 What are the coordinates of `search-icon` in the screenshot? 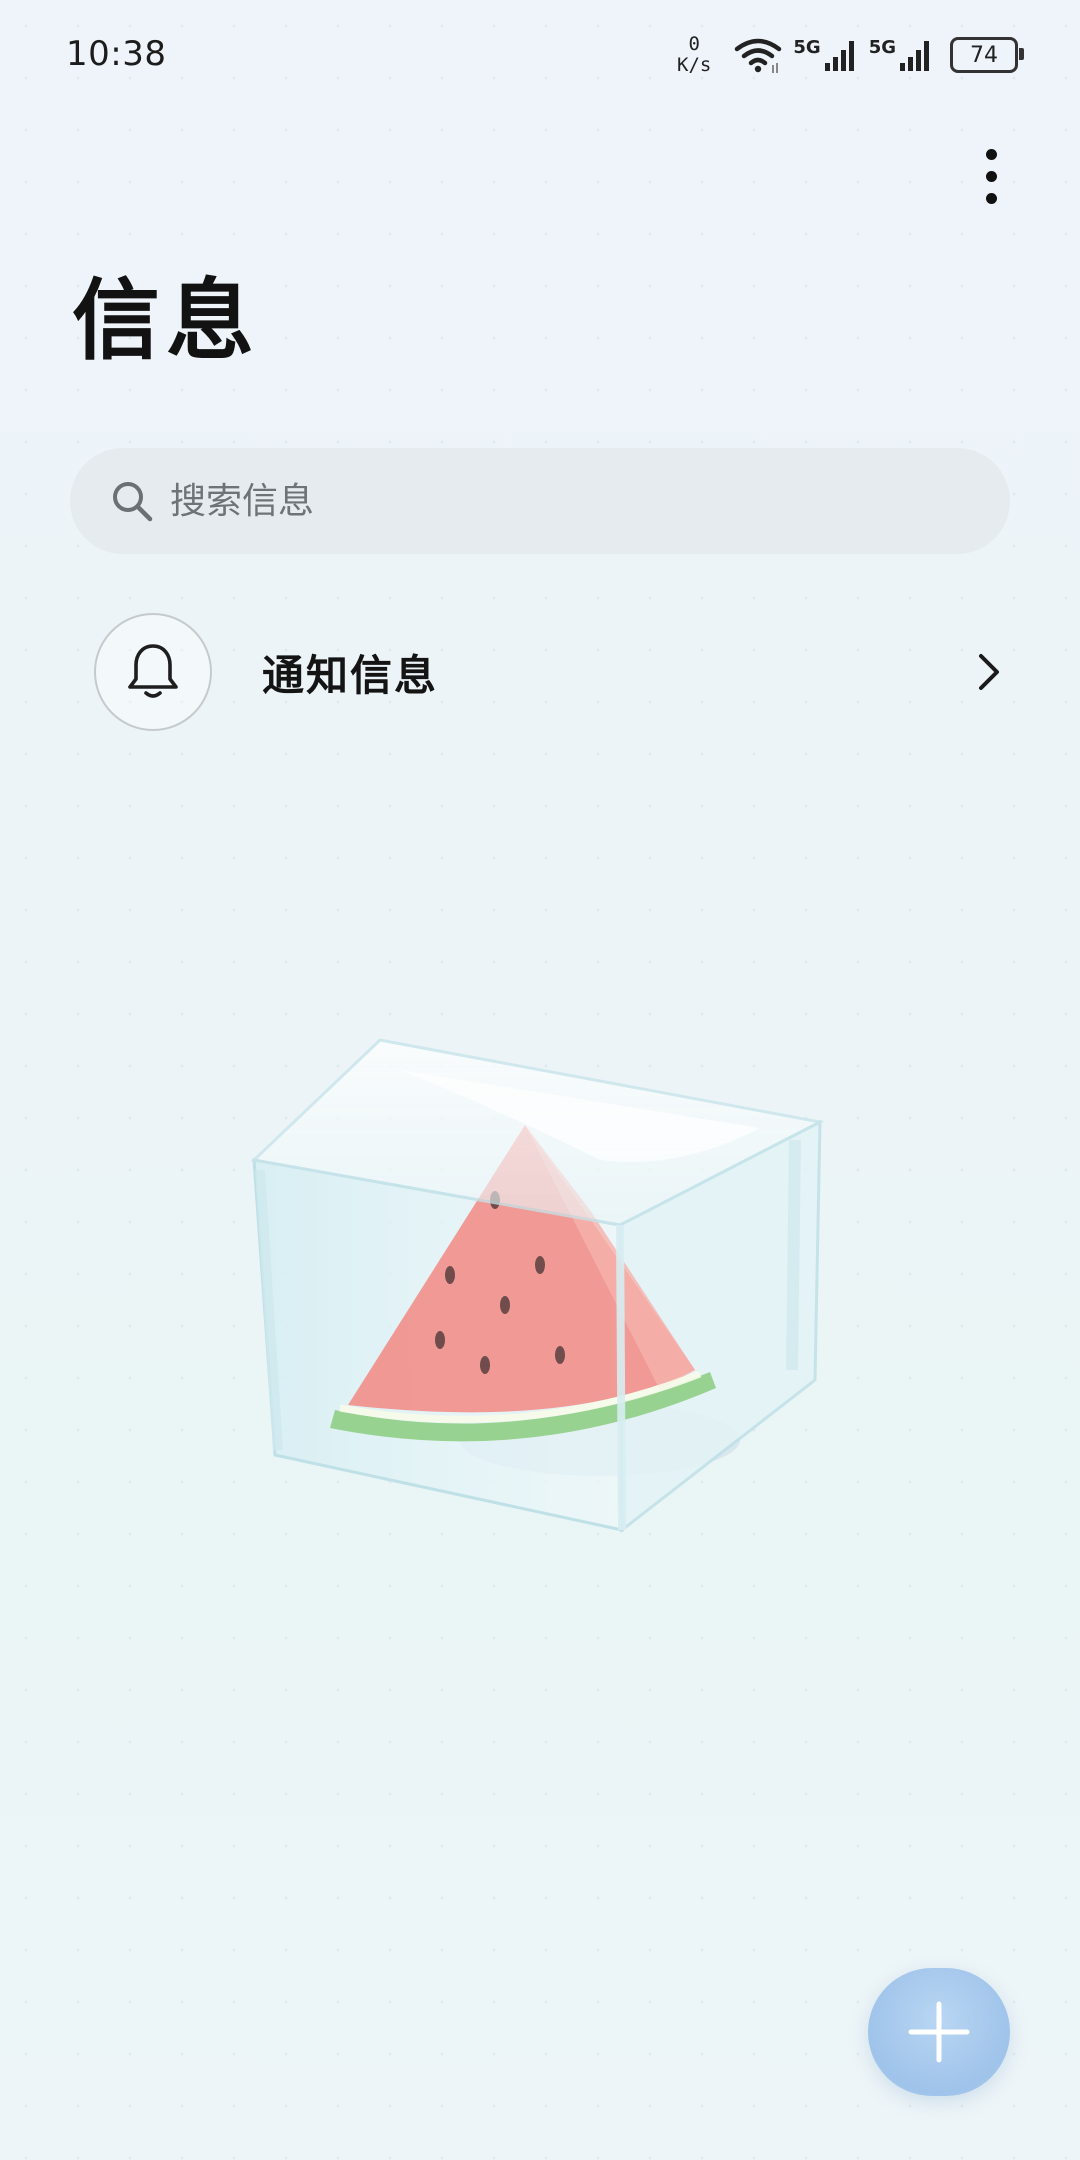 It's located at (133, 502).